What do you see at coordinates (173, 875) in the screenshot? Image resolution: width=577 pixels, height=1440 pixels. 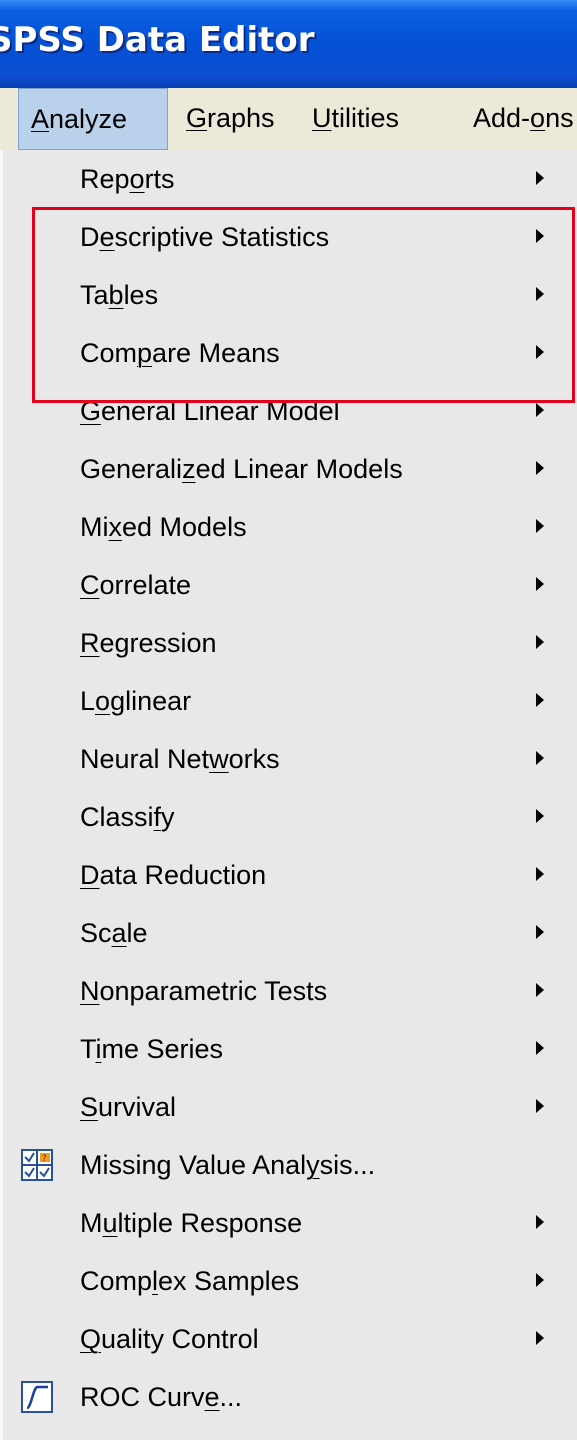 I see `menu-item-label: Data Reduction` at bounding box center [173, 875].